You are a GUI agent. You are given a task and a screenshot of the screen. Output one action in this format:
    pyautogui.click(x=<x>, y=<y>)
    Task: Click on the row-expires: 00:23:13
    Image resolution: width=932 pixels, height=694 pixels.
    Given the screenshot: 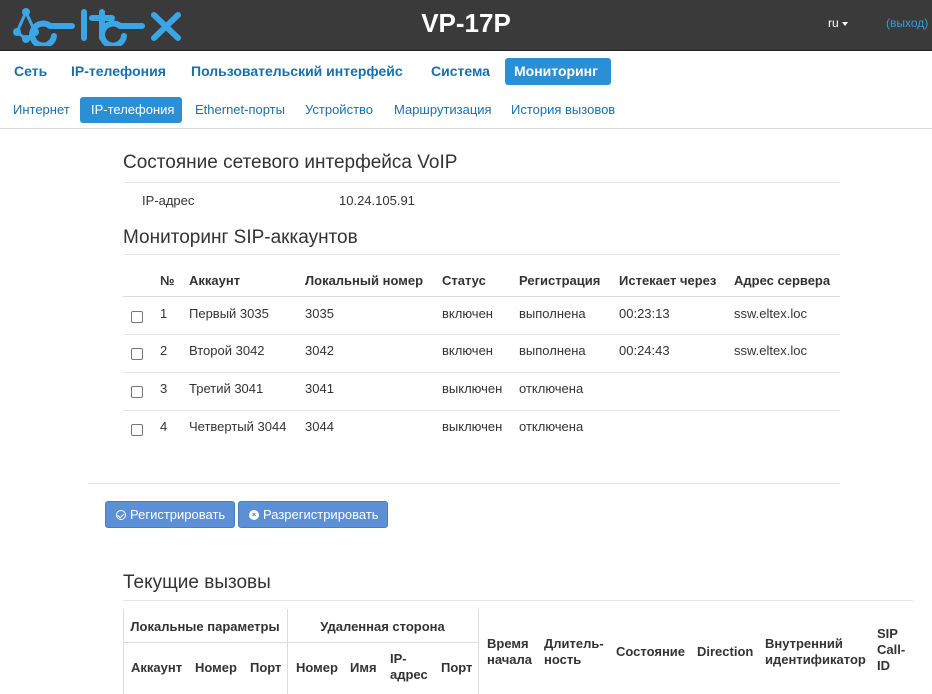 What is the action you would take?
    pyautogui.click(x=644, y=313)
    